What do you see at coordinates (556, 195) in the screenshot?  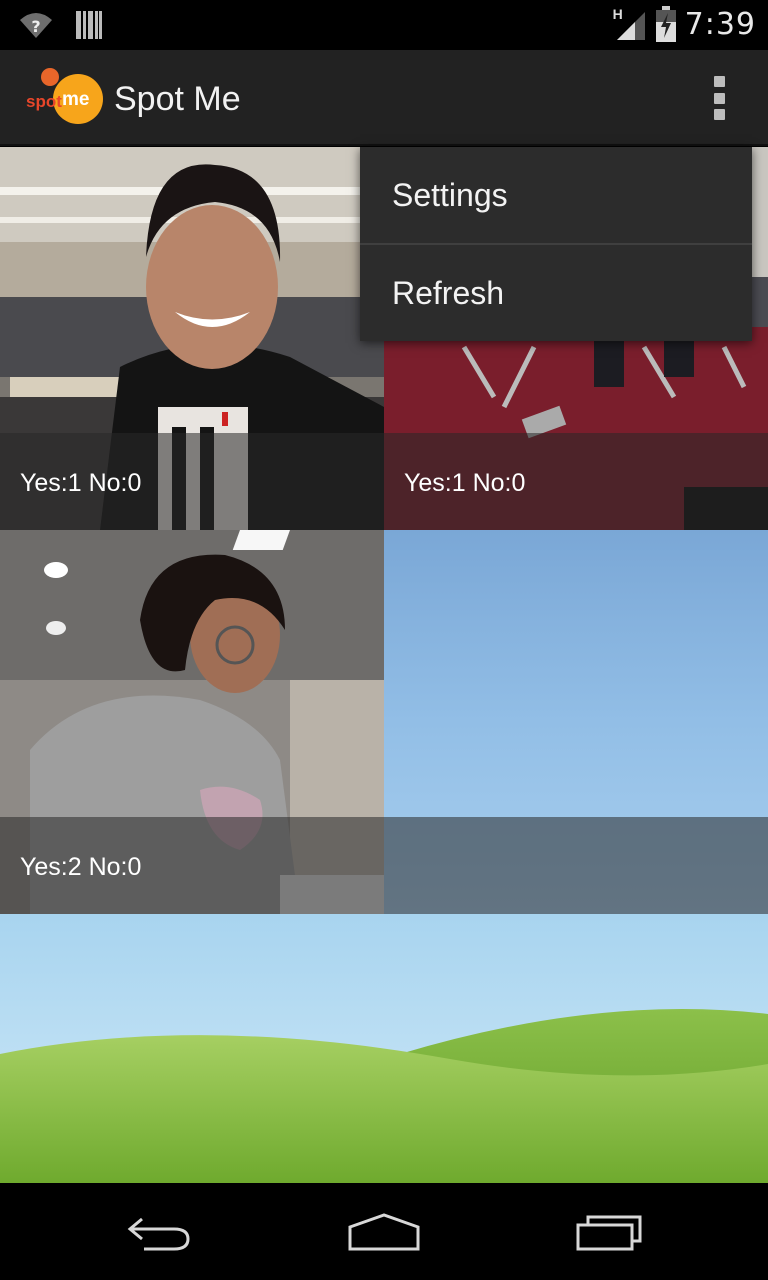 I see `menu-item-settings: Settings` at bounding box center [556, 195].